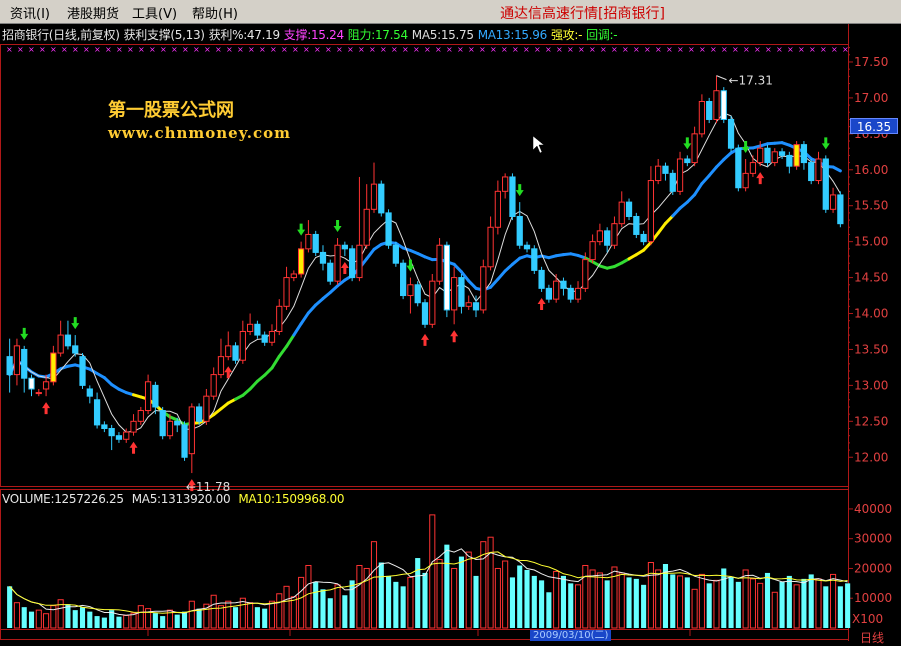  Describe the element at coordinates (566, 35) in the screenshot. I see `strong-attack-value: 强攻:-` at that location.